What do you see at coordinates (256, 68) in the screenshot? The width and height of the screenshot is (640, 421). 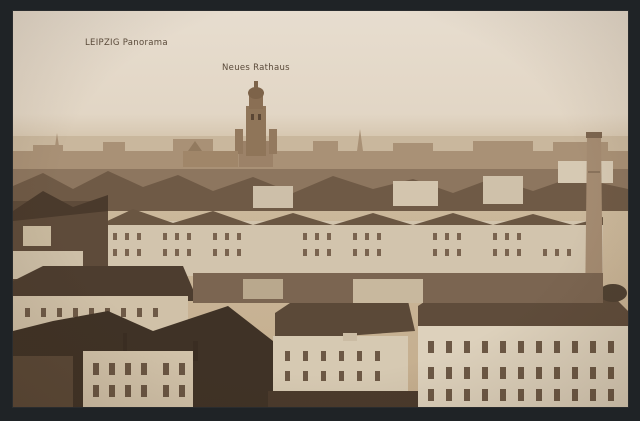 I see `postcard-subtitle: Neues Rathaus` at bounding box center [256, 68].